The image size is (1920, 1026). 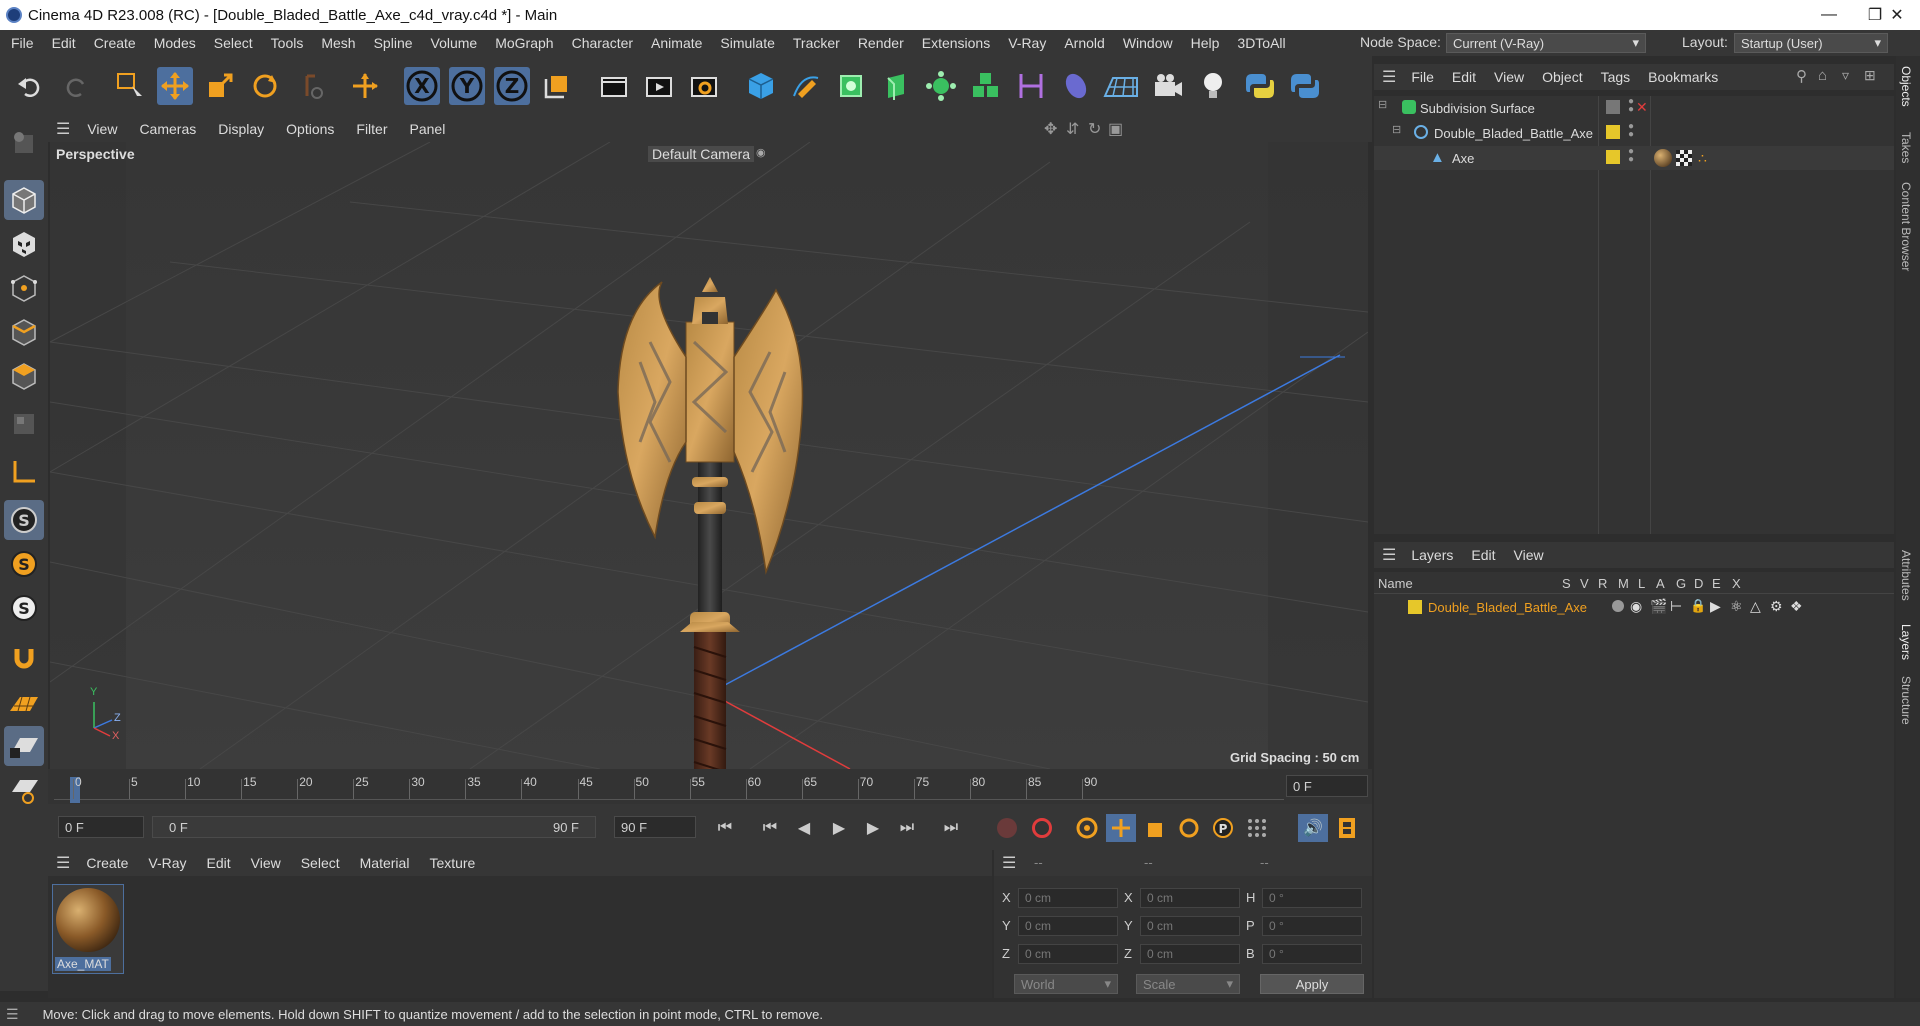 What do you see at coordinates (770, 828) in the screenshot?
I see `previous-key-button: ⏮` at bounding box center [770, 828].